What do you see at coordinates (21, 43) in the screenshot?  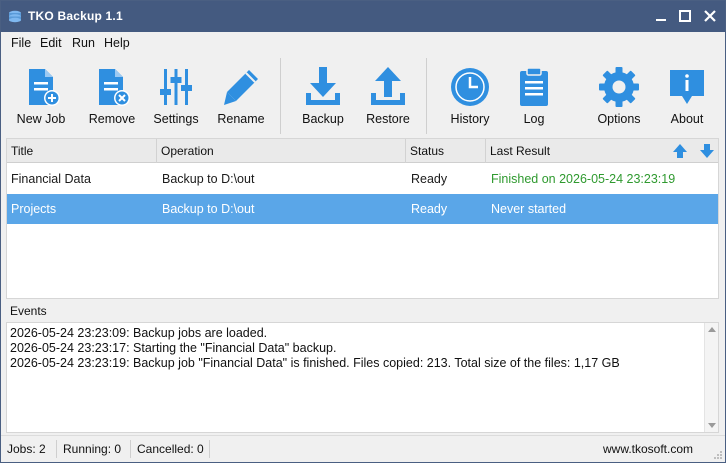 I see `menu-file: File` at bounding box center [21, 43].